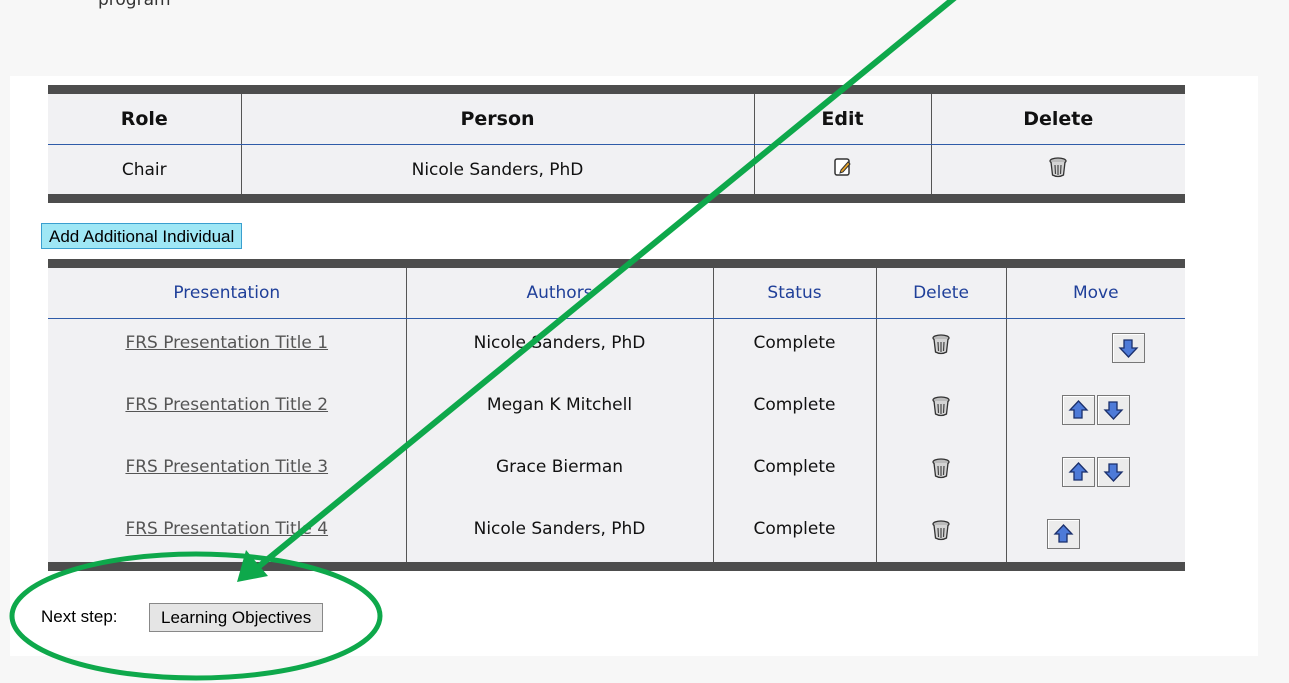 The image size is (1289, 683). What do you see at coordinates (226, 343) in the screenshot?
I see `presentation-link: FRS Presentation Title 1` at bounding box center [226, 343].